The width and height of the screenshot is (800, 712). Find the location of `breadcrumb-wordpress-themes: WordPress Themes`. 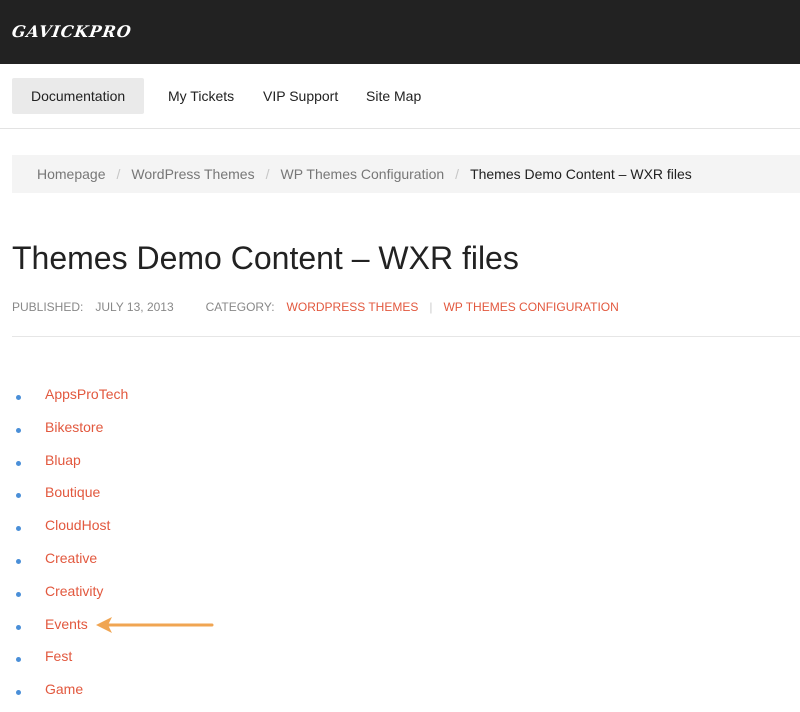

breadcrumb-wordpress-themes: WordPress Themes is located at coordinates (192, 174).